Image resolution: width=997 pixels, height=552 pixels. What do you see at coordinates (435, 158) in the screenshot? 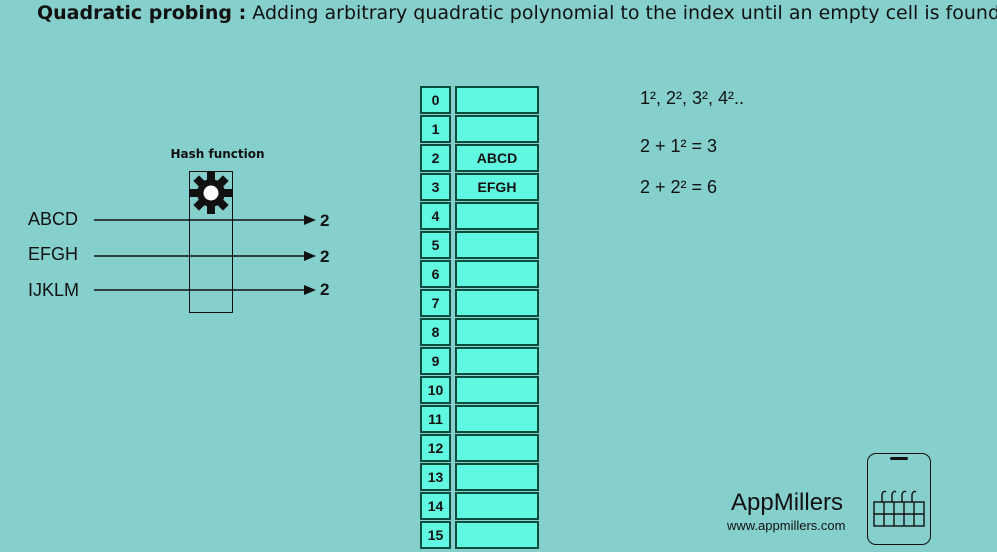
I see `table-index: 2` at bounding box center [435, 158].